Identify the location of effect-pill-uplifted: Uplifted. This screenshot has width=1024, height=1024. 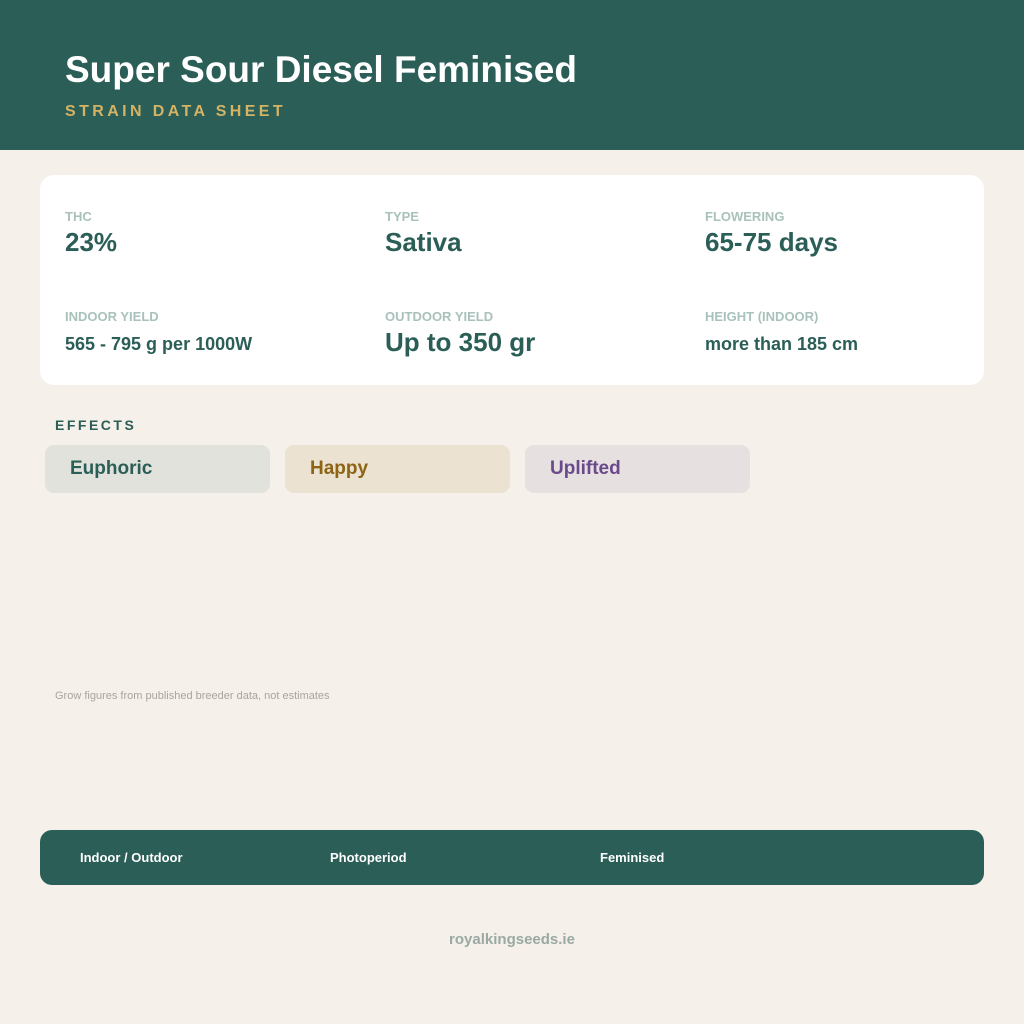
(637, 469).